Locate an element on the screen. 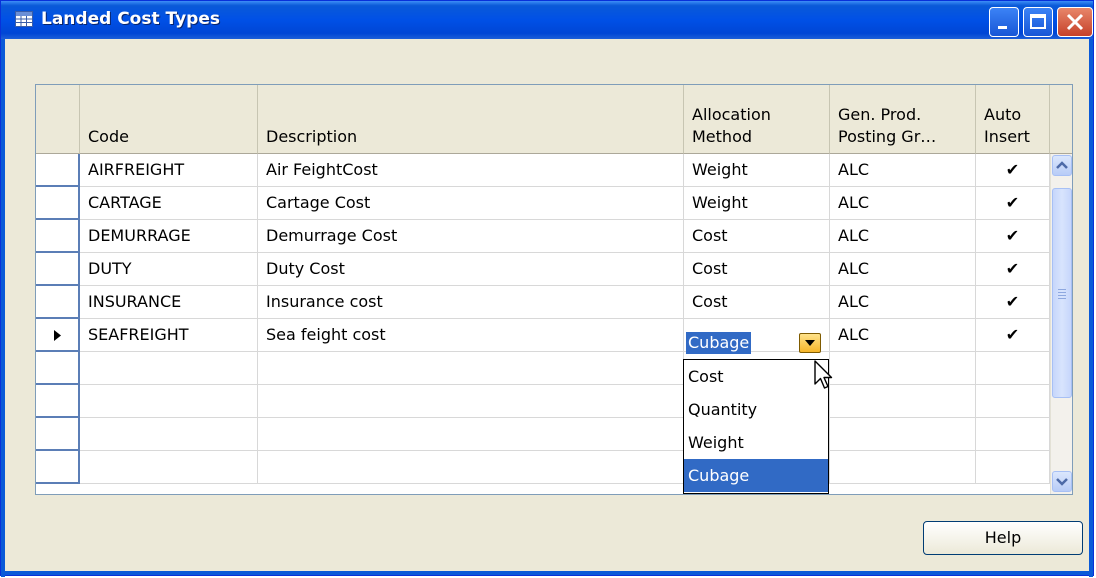  allocation-method-value: Cubage is located at coordinates (719, 343).